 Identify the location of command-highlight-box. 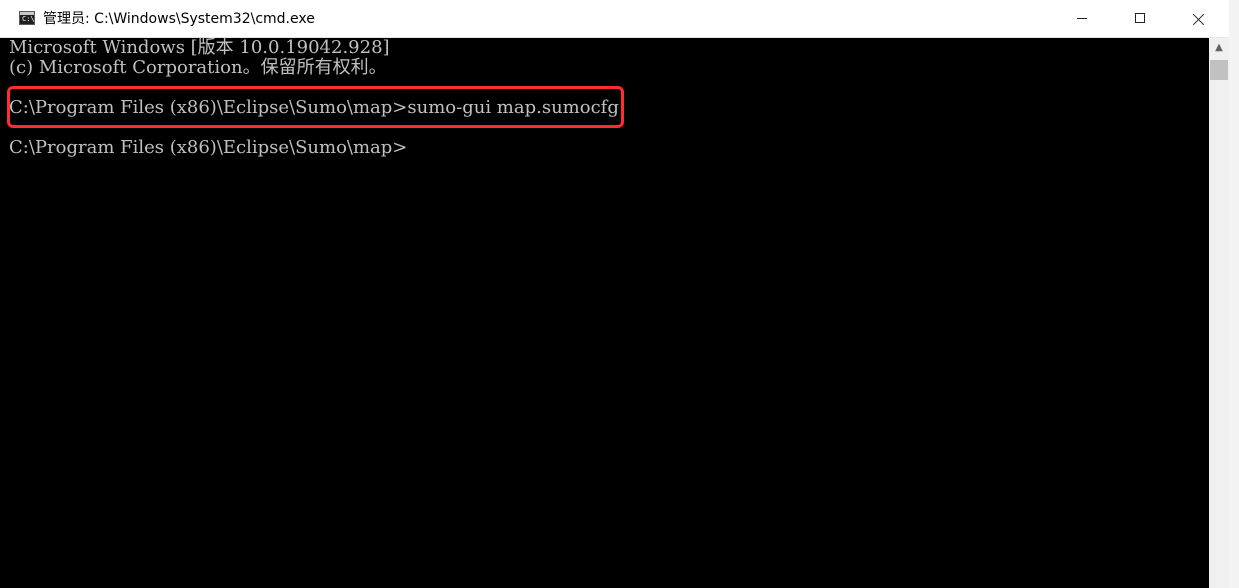
(315, 107).